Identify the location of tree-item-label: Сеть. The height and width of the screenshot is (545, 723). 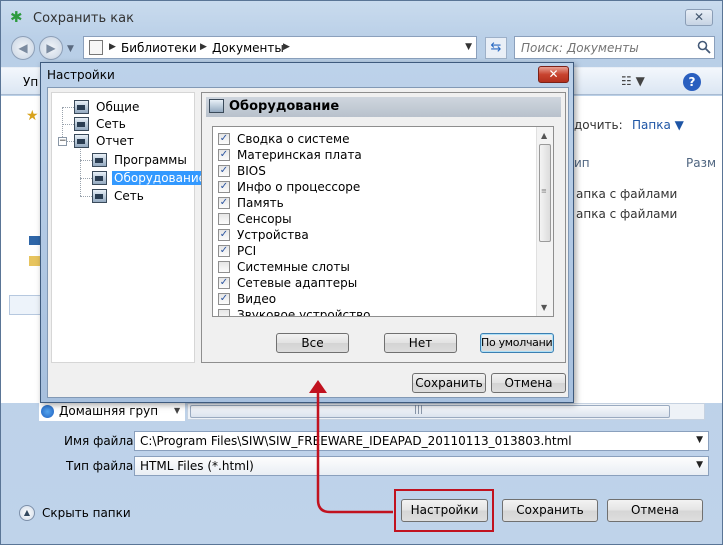
(111, 124).